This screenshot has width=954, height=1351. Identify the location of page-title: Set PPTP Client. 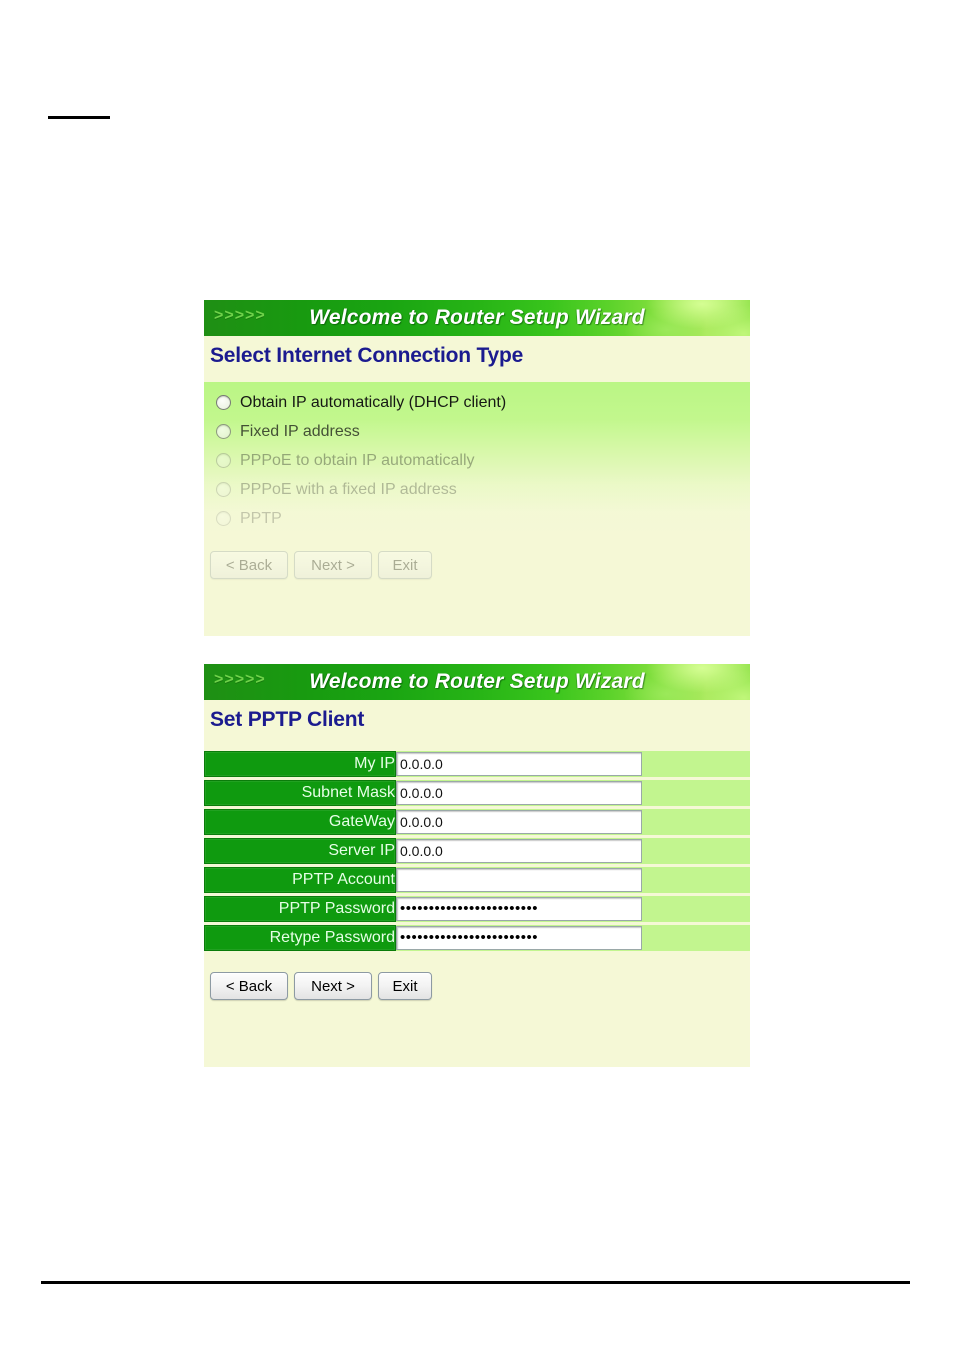
(287, 719).